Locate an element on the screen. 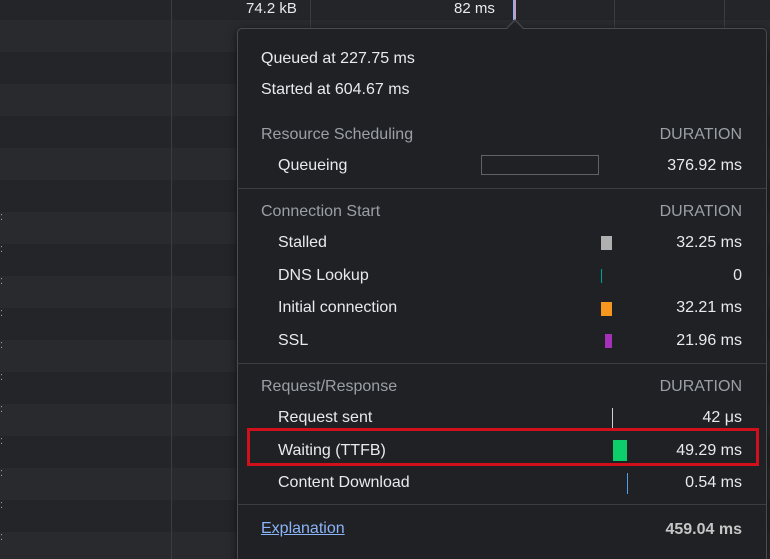  explanation-link: Explanation is located at coordinates (303, 529).